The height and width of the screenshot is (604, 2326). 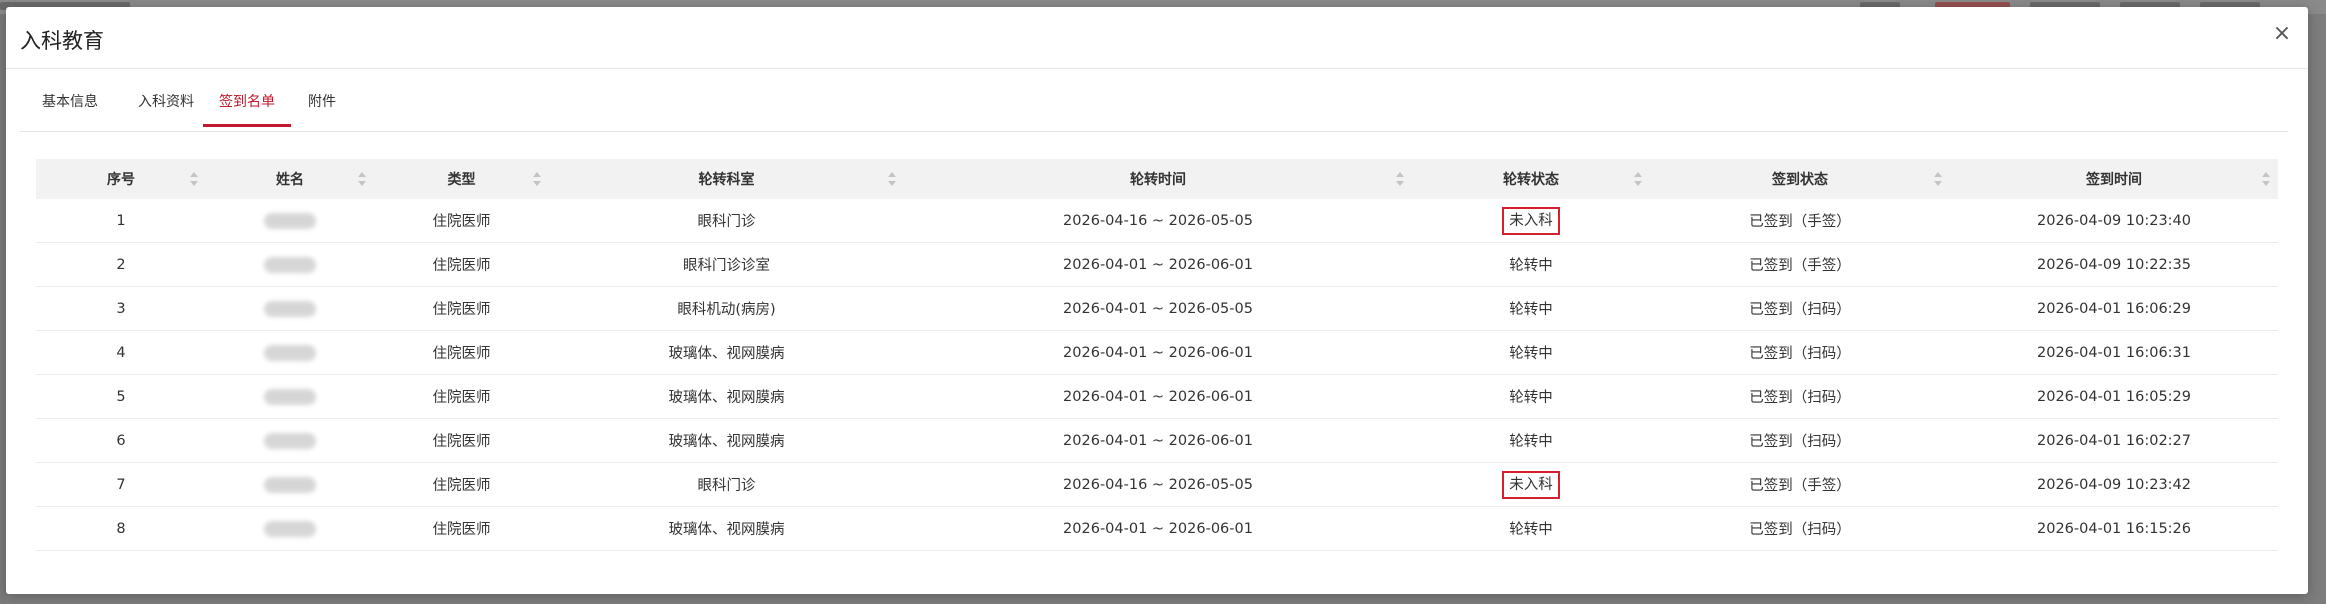 What do you see at coordinates (1157, 38) in the screenshot?
I see `modal-header: 入科教育 ×` at bounding box center [1157, 38].